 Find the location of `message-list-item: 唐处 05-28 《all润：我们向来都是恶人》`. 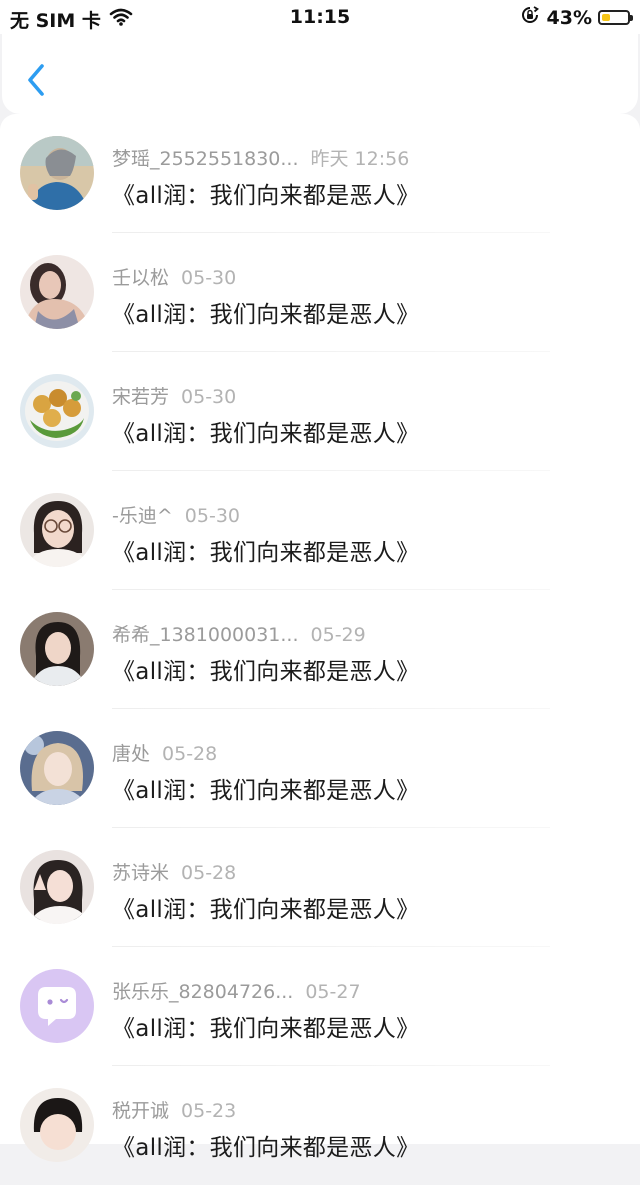

message-list-item: 唐处 05-28 《all润：我们向来都是恶人》 is located at coordinates (320, 768).